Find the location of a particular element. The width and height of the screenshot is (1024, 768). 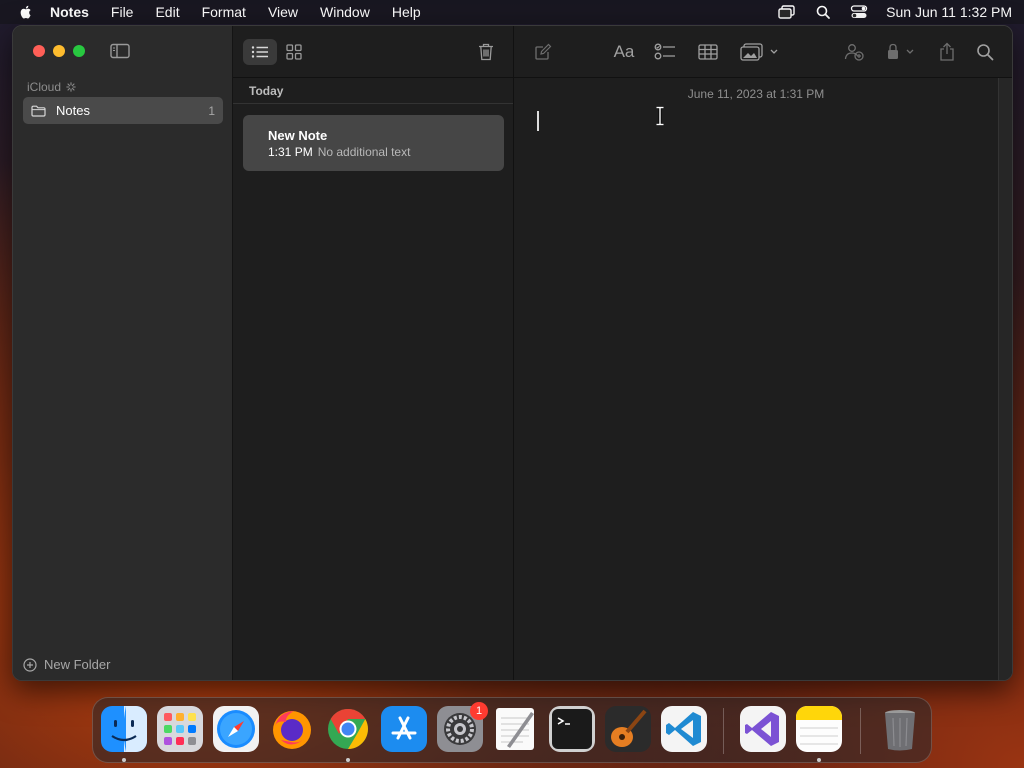

text-cursor is located at coordinates (538, 121).